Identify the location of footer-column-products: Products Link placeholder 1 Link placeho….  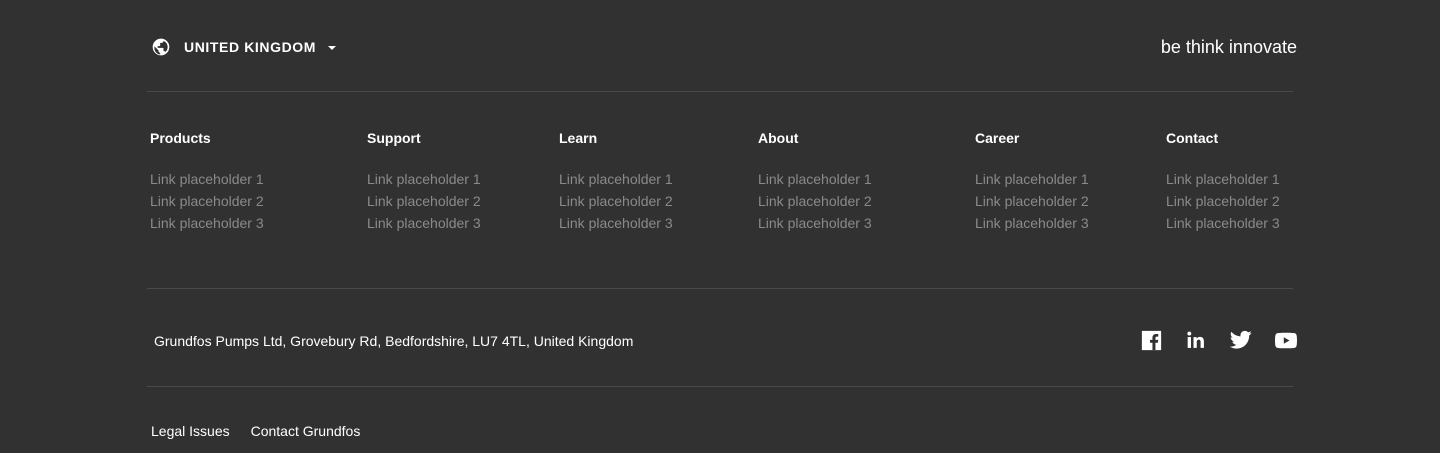
(207, 181).